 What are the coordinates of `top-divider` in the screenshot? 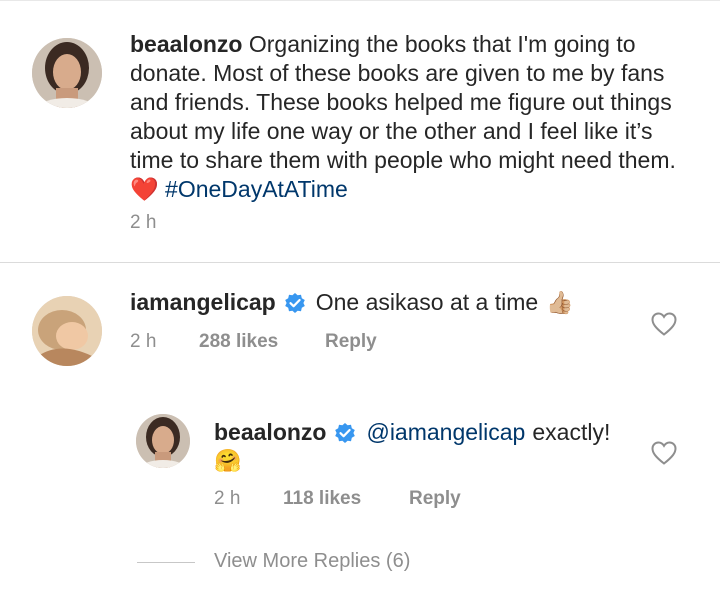 It's located at (360, 0).